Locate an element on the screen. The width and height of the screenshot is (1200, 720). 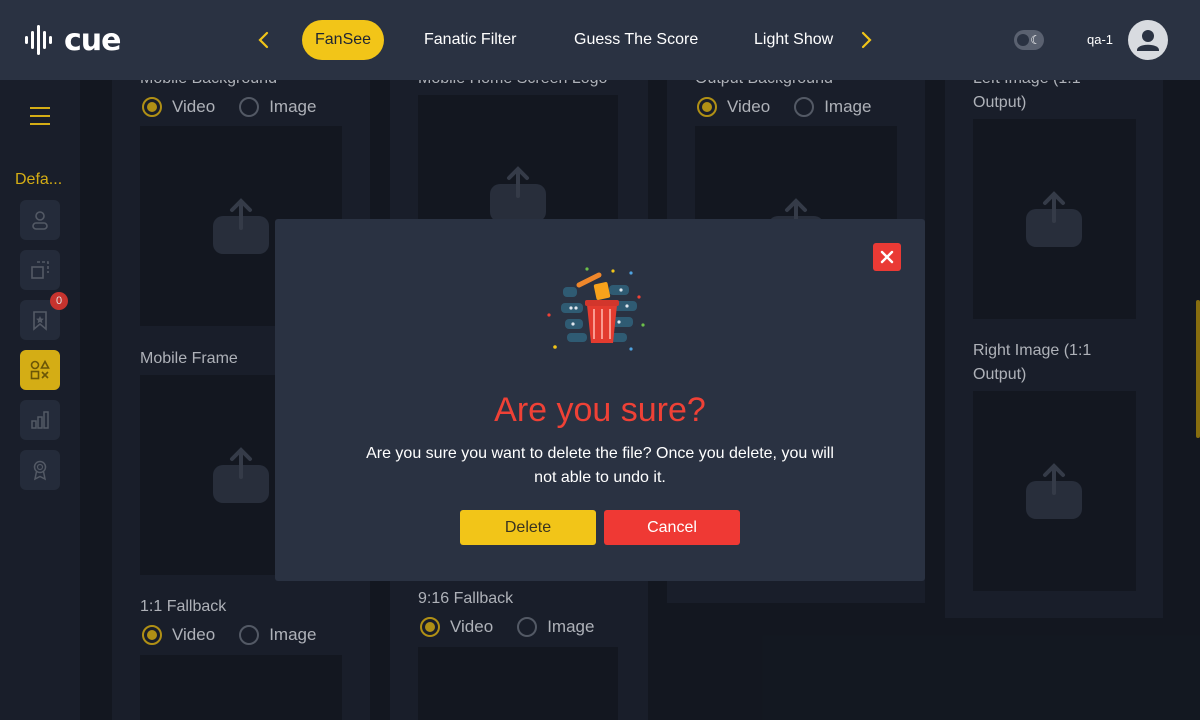
tab-fanatic-filter: Fanatic Filter is located at coordinates (470, 40).